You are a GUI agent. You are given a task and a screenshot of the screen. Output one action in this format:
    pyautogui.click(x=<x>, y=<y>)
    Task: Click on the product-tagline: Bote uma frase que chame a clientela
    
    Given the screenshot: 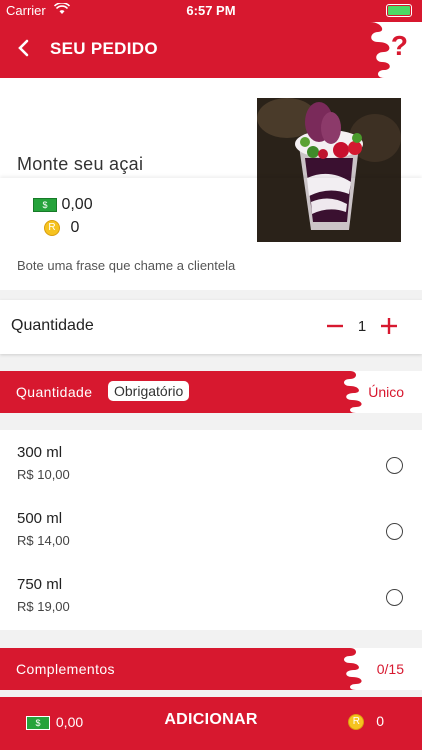 What is the action you would take?
    pyautogui.click(x=126, y=265)
    